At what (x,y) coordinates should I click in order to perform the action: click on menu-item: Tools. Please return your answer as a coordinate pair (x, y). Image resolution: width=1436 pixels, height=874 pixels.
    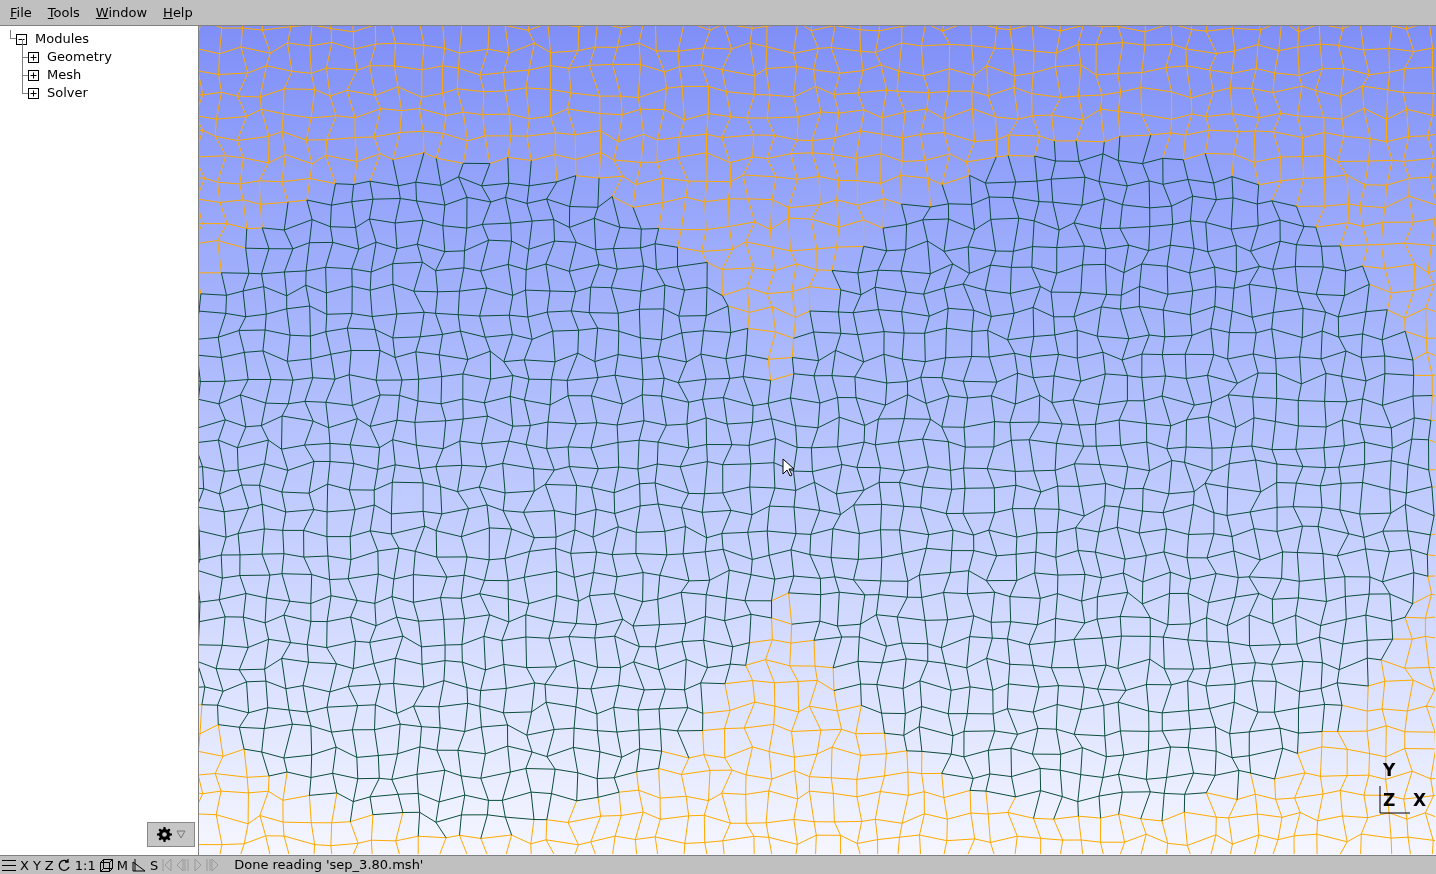
    Looking at the image, I should click on (63, 12).